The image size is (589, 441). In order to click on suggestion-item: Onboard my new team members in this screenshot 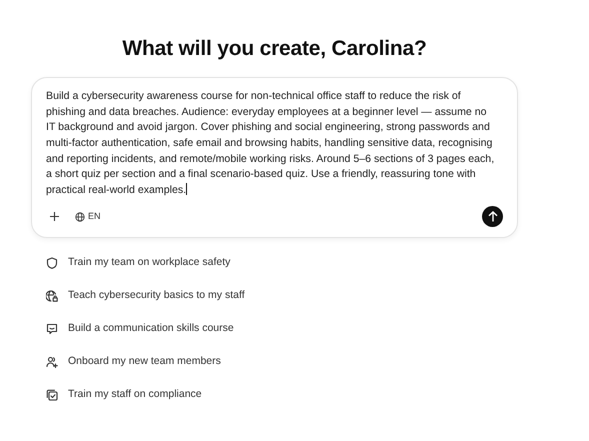, I will do `click(133, 361)`.